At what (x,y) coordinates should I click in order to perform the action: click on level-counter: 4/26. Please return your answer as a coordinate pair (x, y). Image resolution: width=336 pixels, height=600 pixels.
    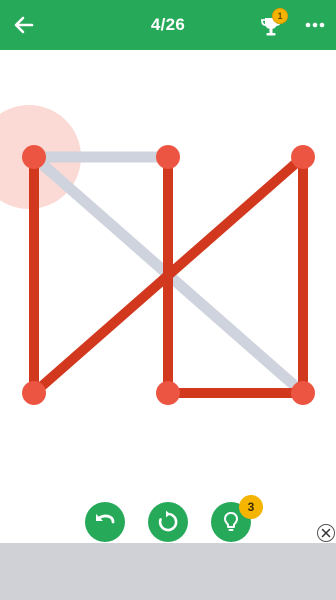
    Looking at the image, I should click on (168, 24).